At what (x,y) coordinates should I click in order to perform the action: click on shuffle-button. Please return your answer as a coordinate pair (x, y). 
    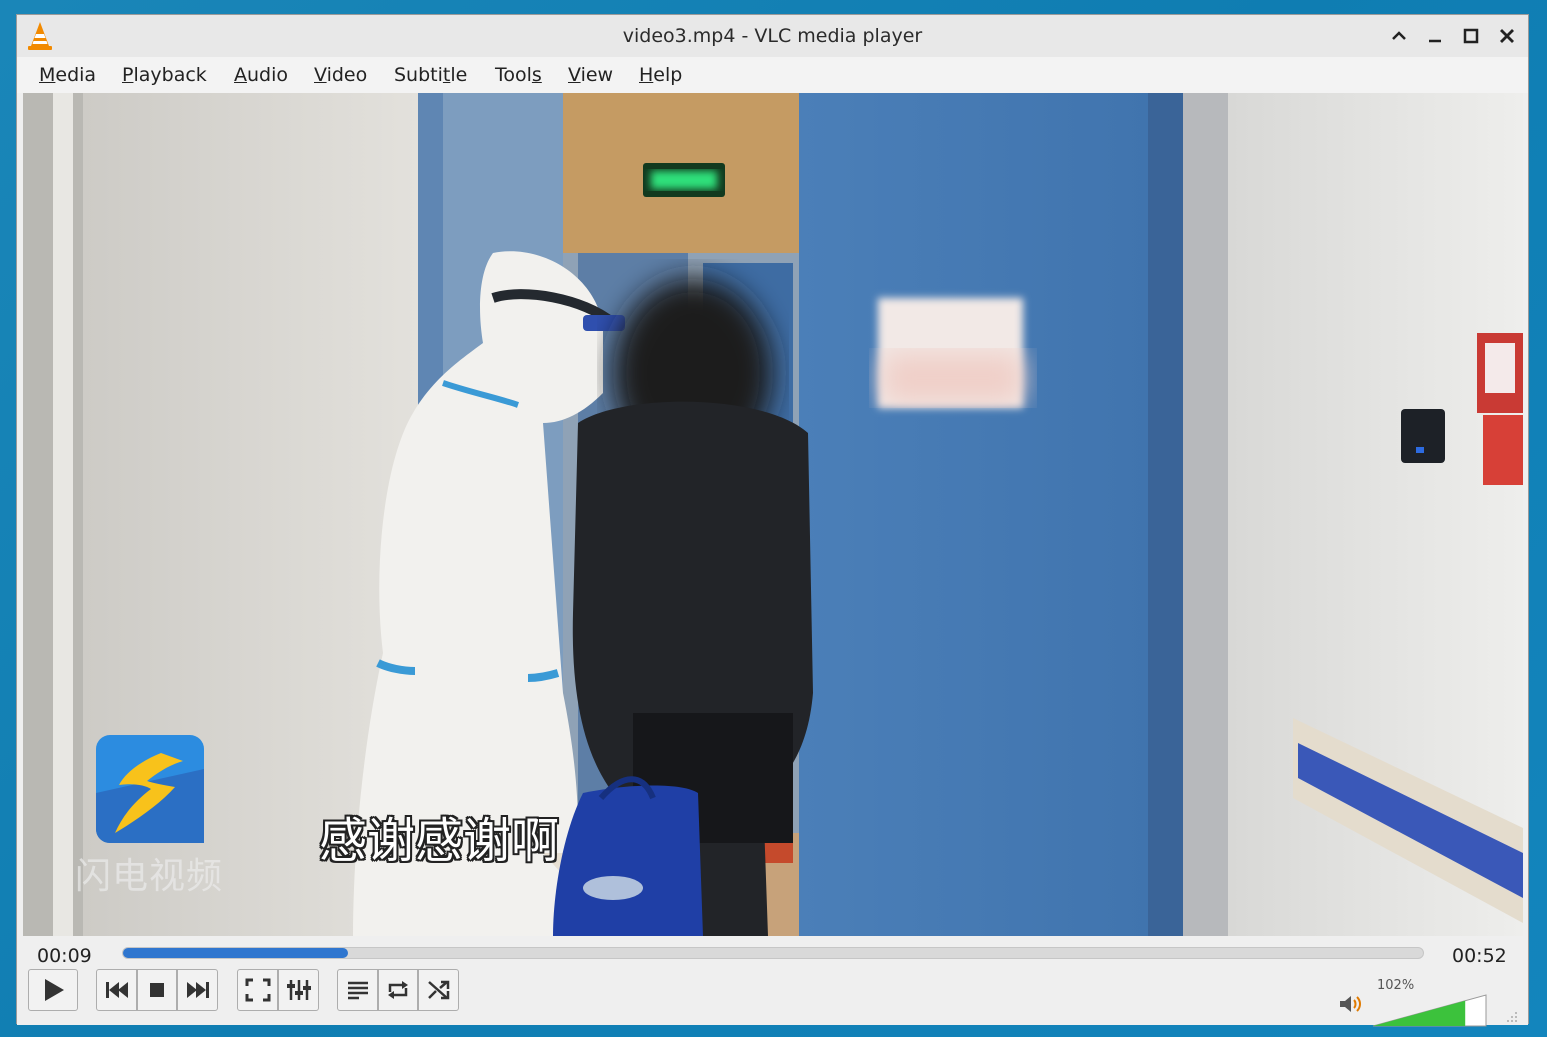
    Looking at the image, I should click on (438, 990).